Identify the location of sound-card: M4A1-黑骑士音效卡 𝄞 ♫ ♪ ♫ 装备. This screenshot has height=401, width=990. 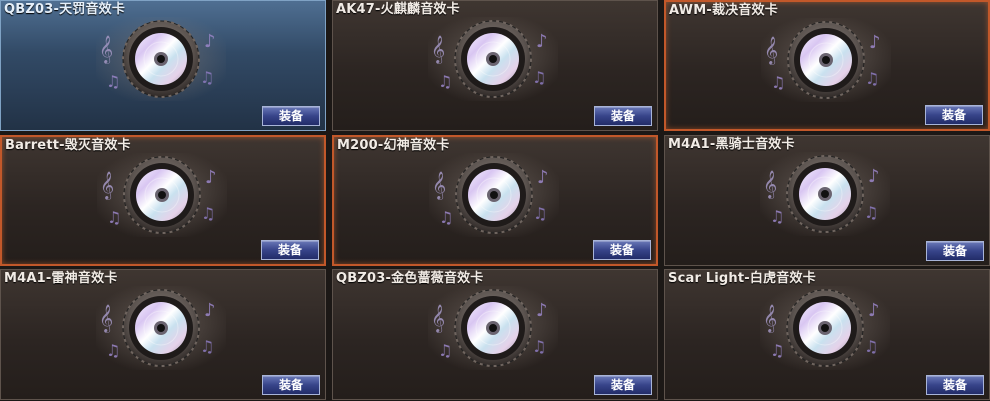
(827, 200).